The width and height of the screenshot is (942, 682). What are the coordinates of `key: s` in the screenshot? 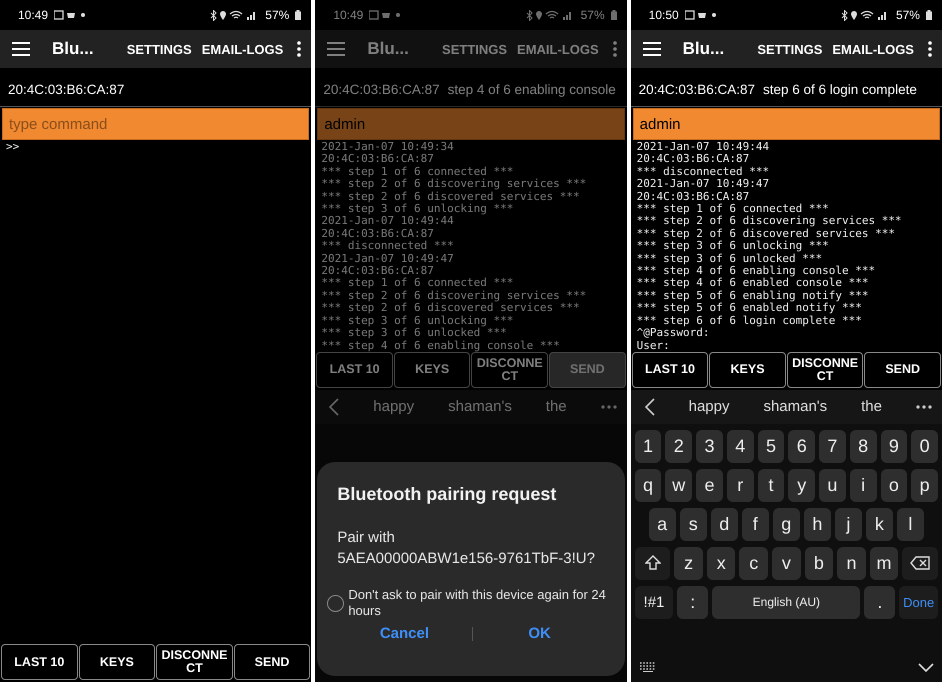 It's located at (693, 524).